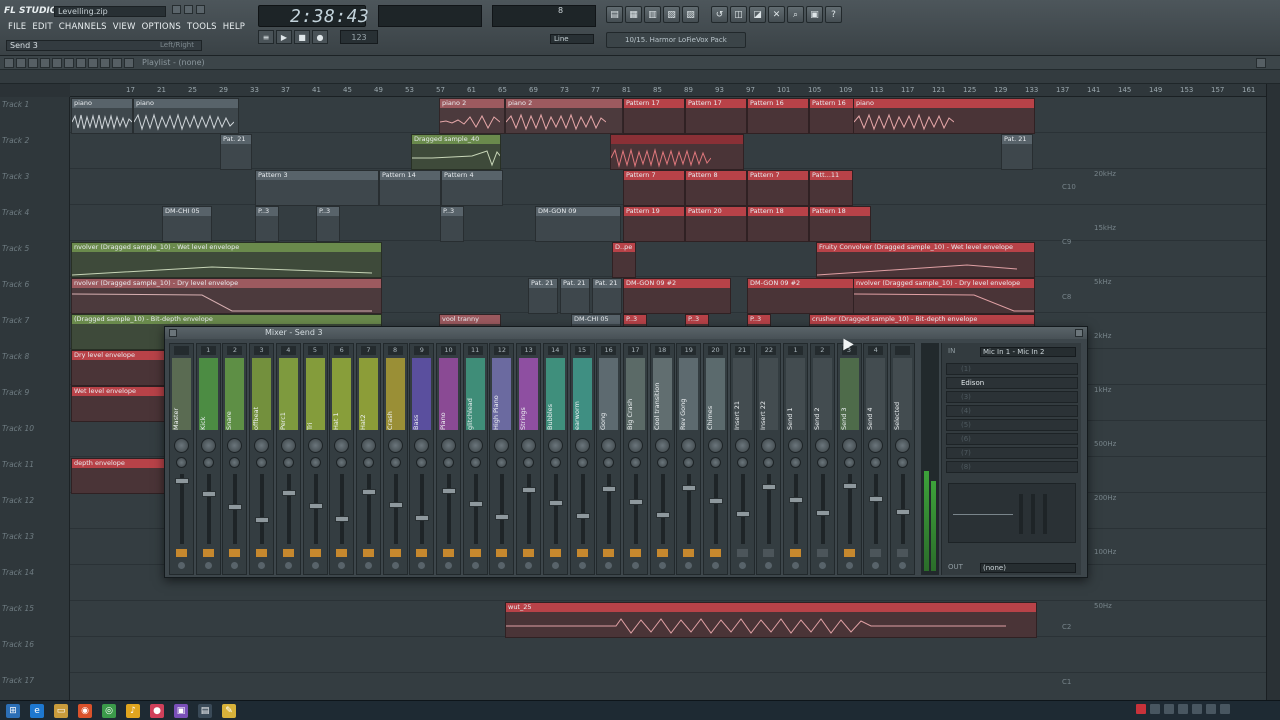 The height and width of the screenshot is (720, 1280). I want to click on track-label: Track 5, so click(15, 248).